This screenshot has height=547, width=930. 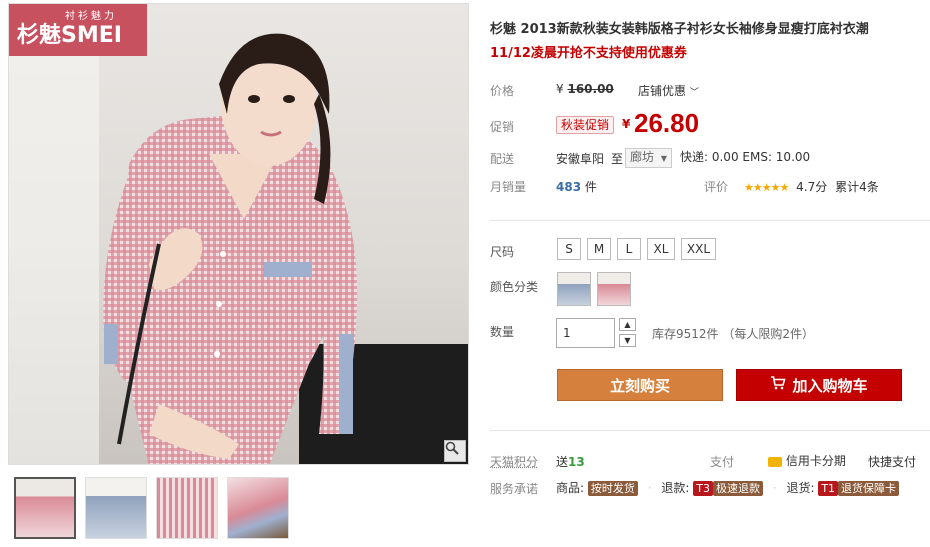 What do you see at coordinates (585, 333) in the screenshot?
I see `quantity-input` at bounding box center [585, 333].